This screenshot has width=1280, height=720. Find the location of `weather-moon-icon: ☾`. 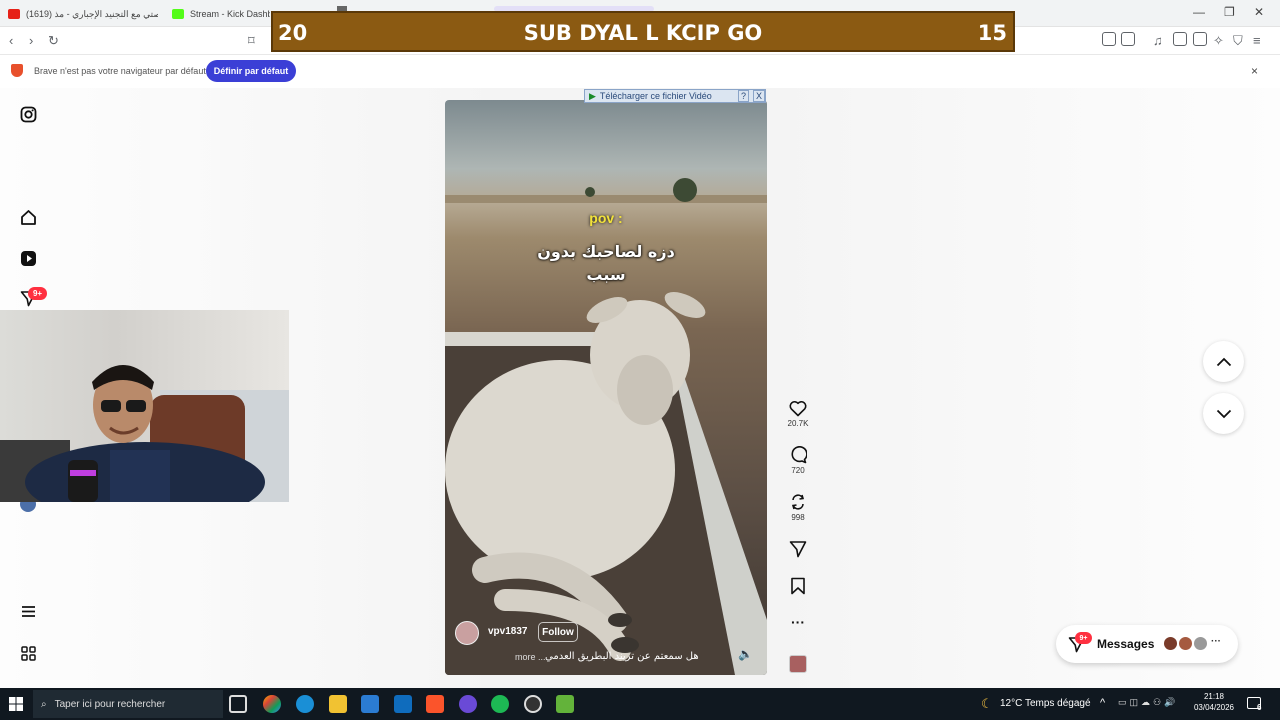

weather-moon-icon: ☾ is located at coordinates (987, 703).